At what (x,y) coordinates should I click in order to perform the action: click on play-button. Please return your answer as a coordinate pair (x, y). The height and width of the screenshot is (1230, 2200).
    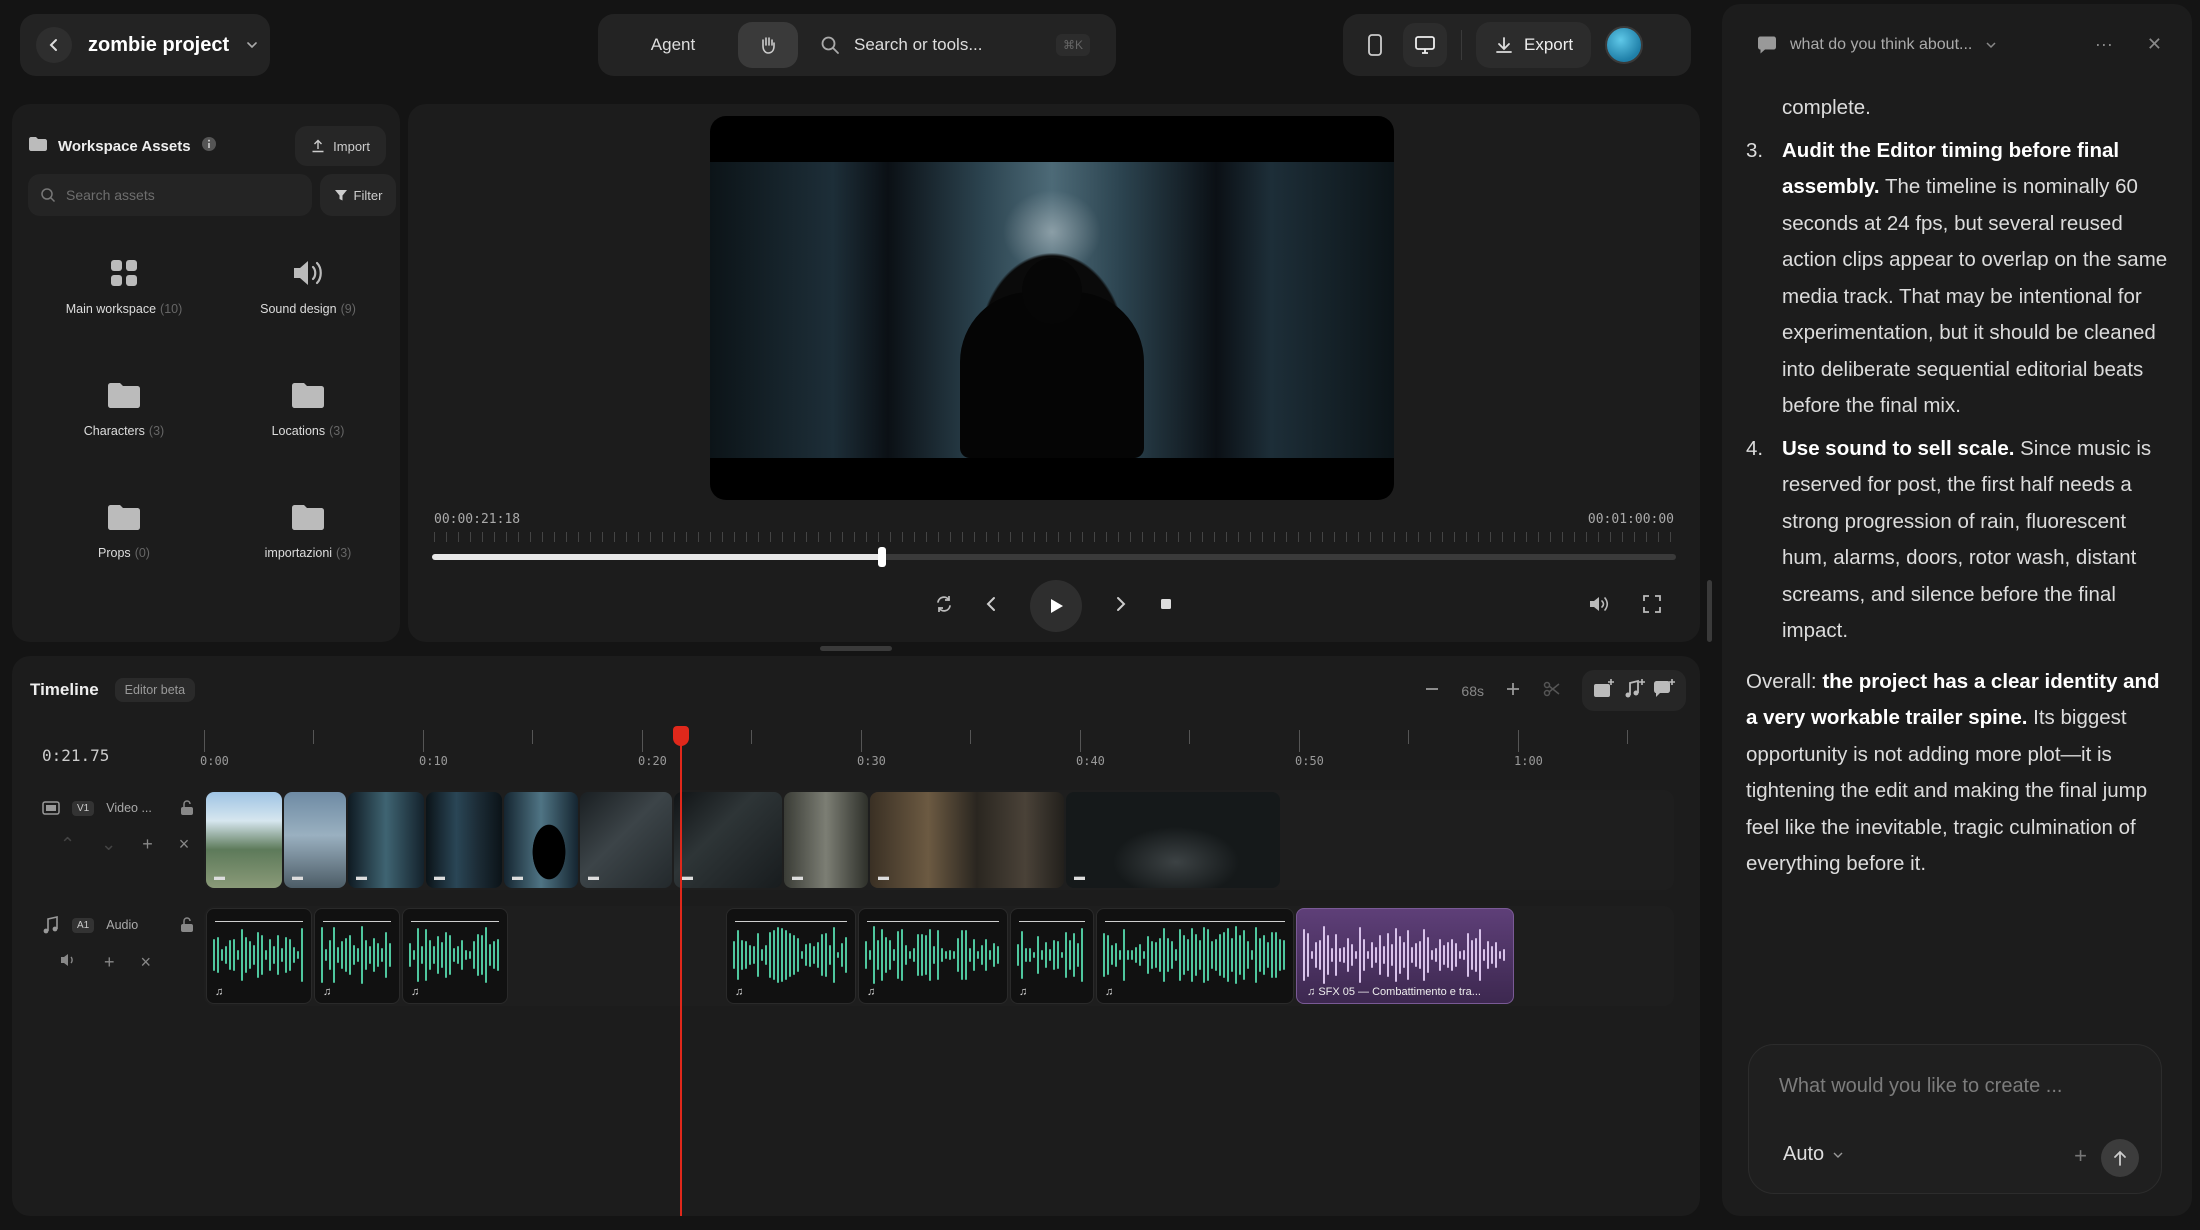
    Looking at the image, I should click on (1056, 606).